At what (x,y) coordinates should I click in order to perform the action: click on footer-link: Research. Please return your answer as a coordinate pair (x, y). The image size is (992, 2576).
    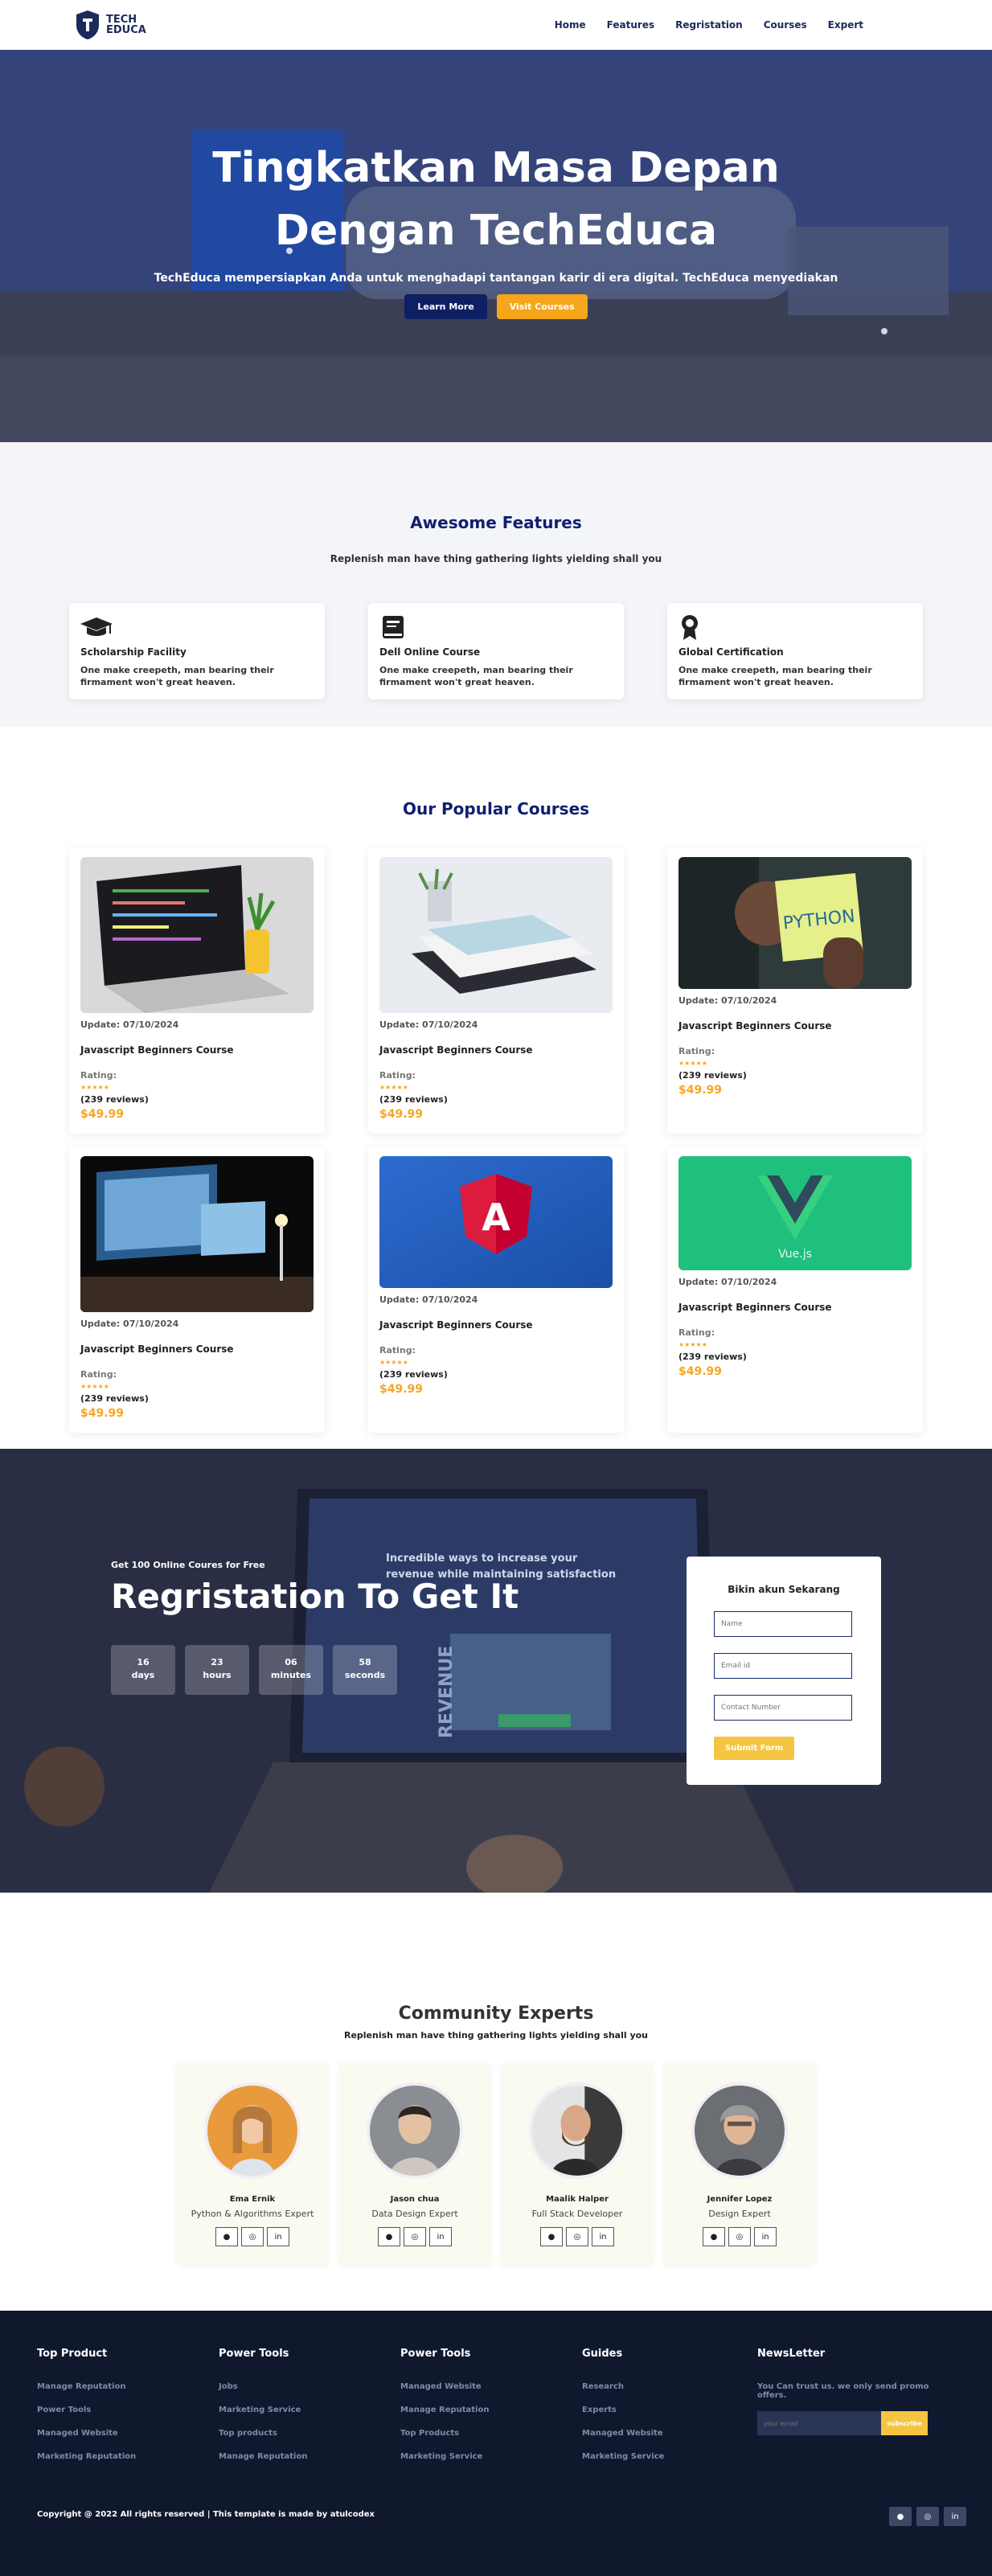
    Looking at the image, I should click on (669, 2386).